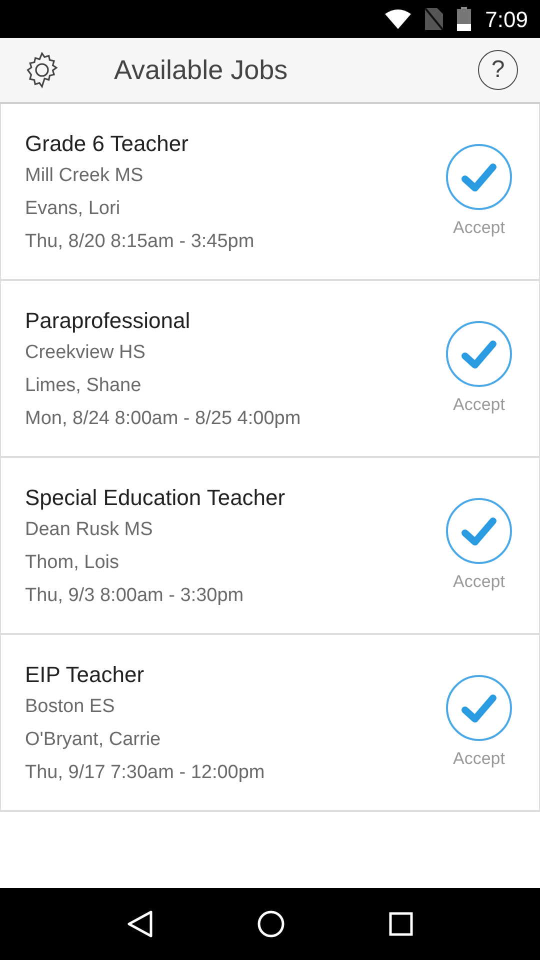 This screenshot has width=540, height=960. Describe the element at coordinates (84, 176) in the screenshot. I see `school-name: Mill Creek MS` at that location.